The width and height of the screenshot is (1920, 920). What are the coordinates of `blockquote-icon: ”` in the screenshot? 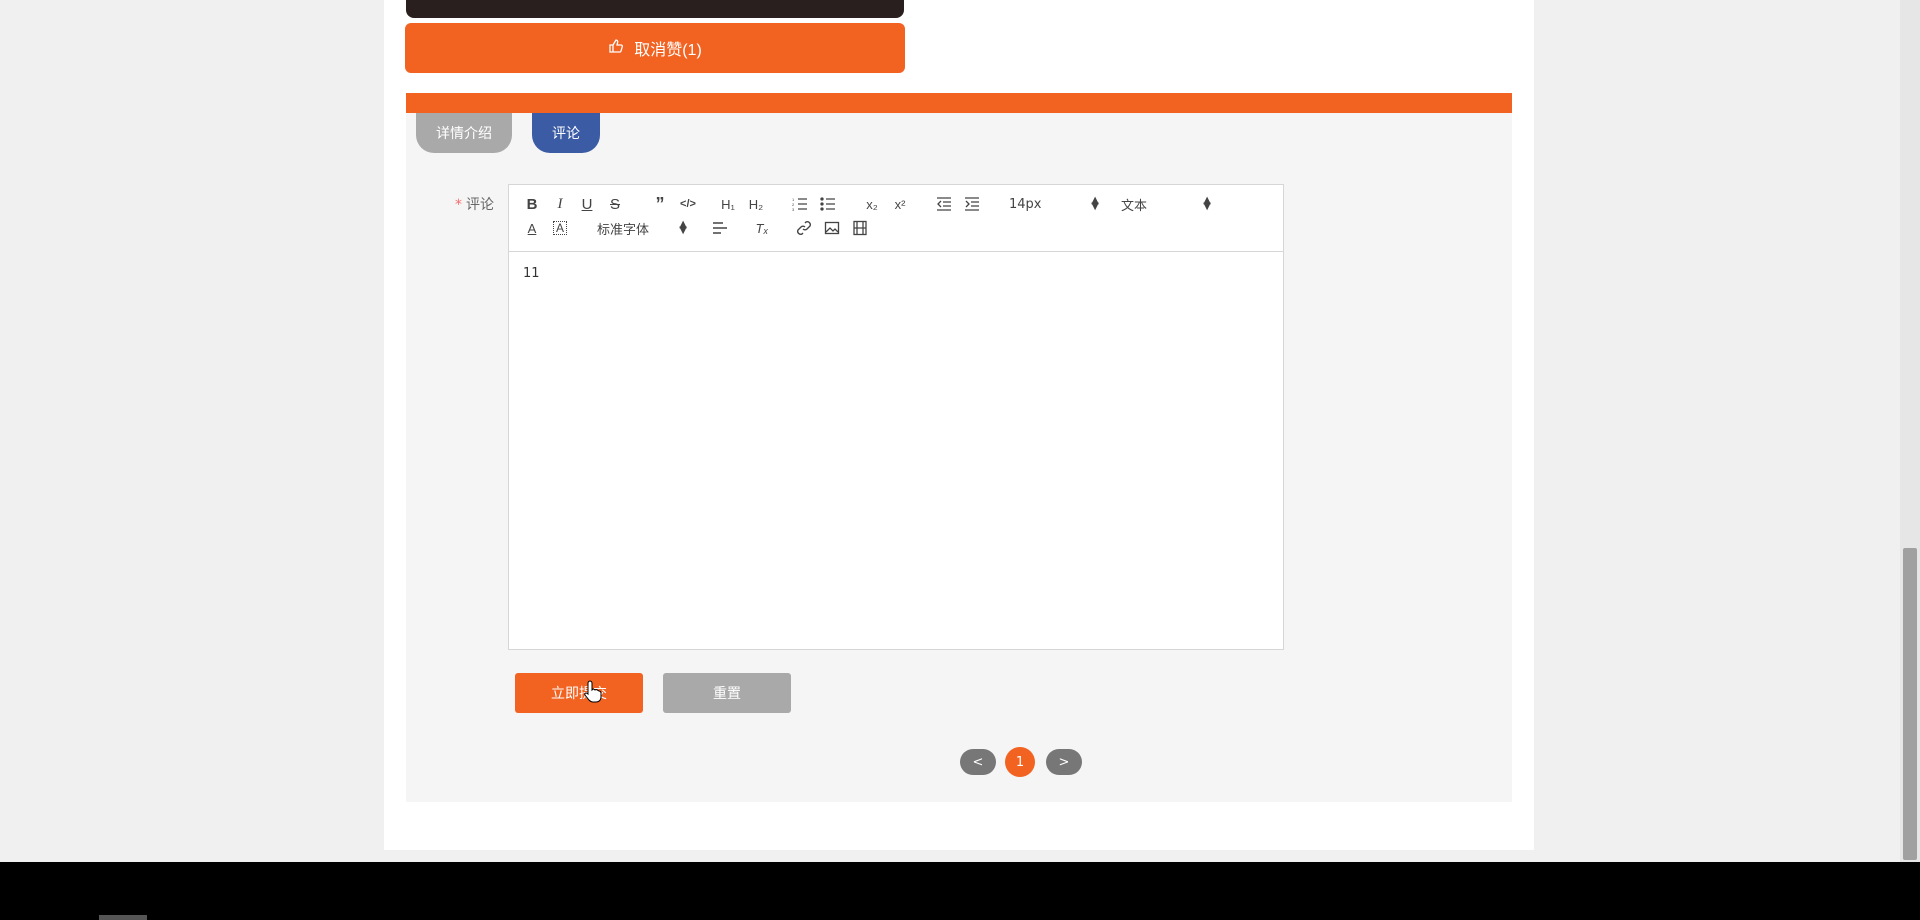 It's located at (660, 204).